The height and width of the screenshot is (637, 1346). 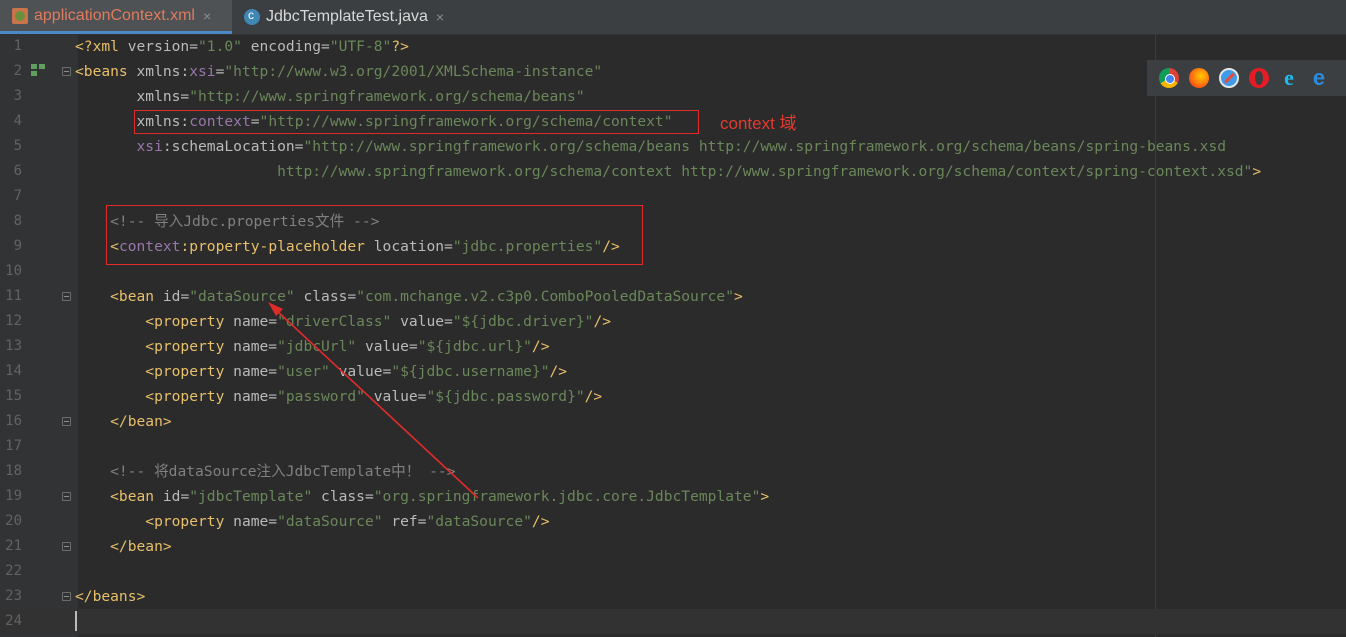 I want to click on line-number: 7, so click(x=17, y=196).